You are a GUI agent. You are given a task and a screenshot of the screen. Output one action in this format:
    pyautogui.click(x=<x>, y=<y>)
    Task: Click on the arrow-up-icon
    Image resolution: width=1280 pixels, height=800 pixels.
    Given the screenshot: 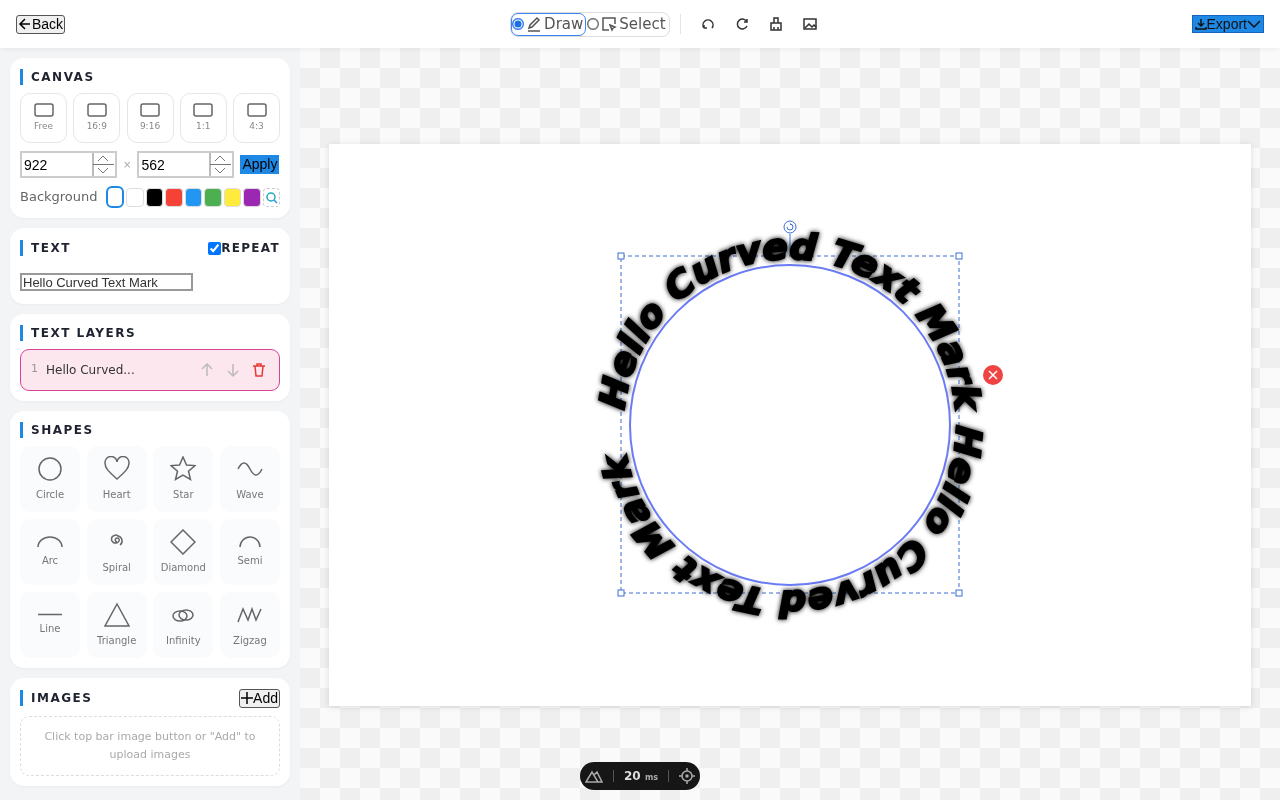 What is the action you would take?
    pyautogui.click(x=207, y=369)
    